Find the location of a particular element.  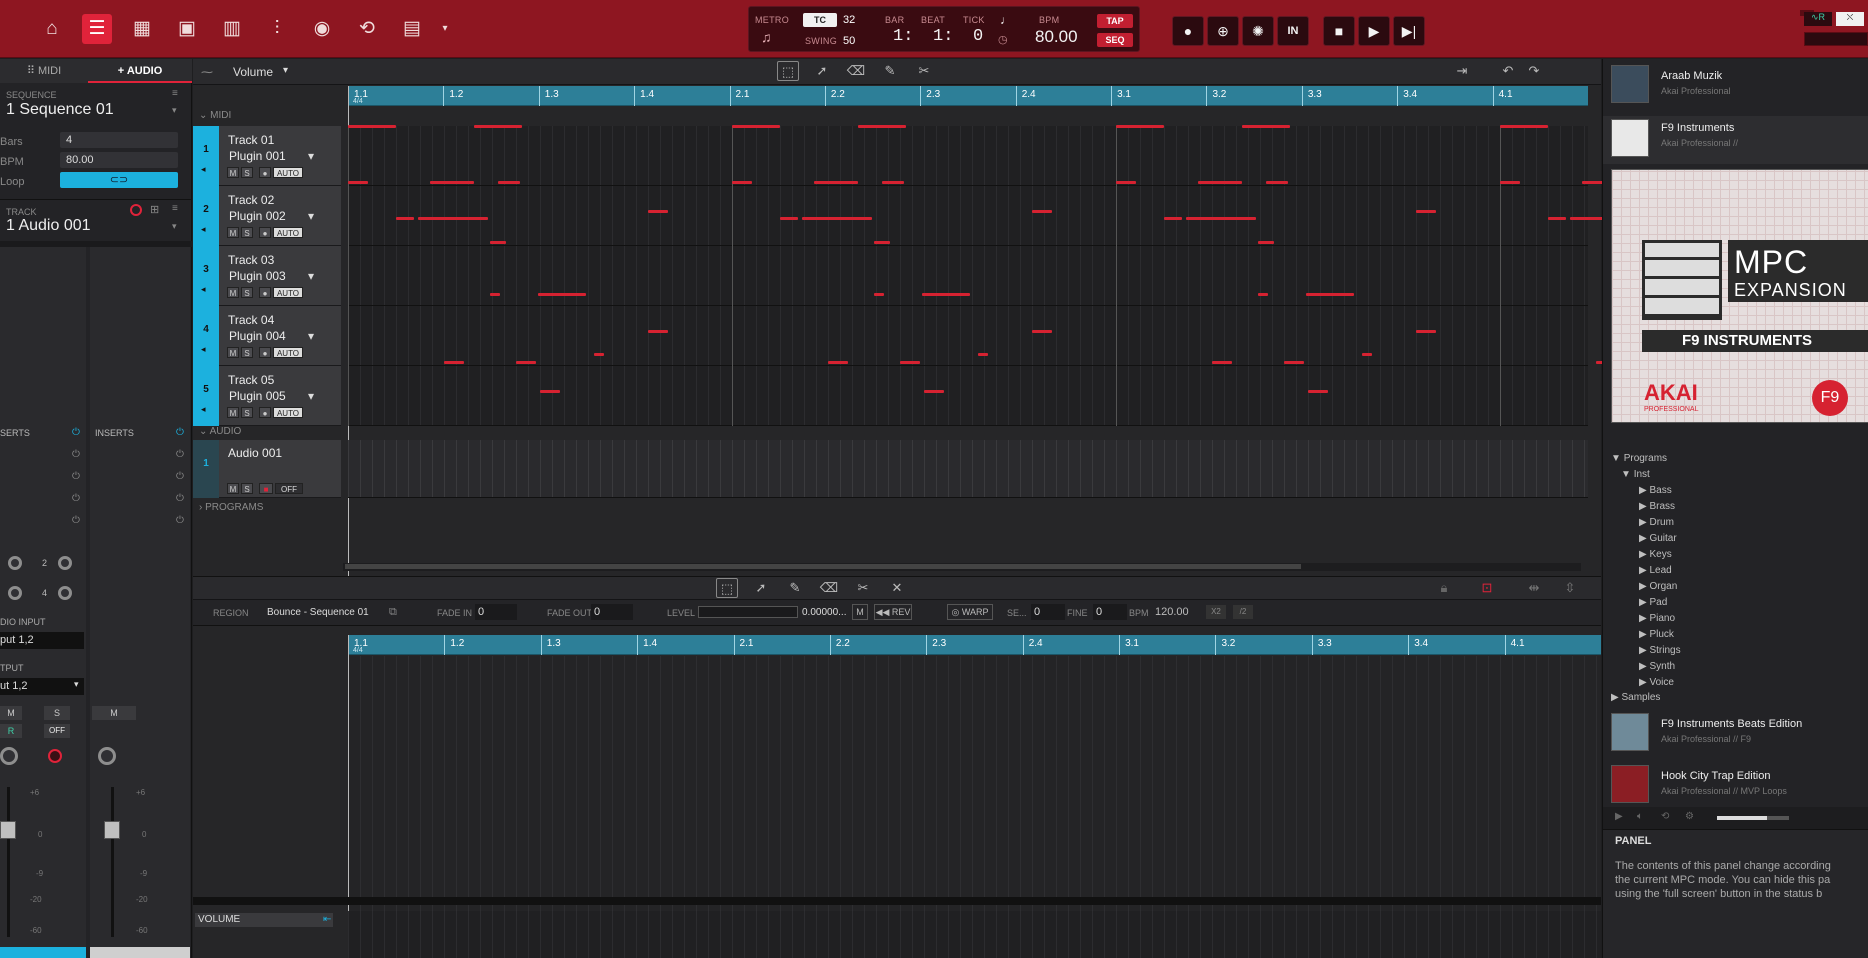

audio-input-select: put 1,2 is located at coordinates (42, 640).